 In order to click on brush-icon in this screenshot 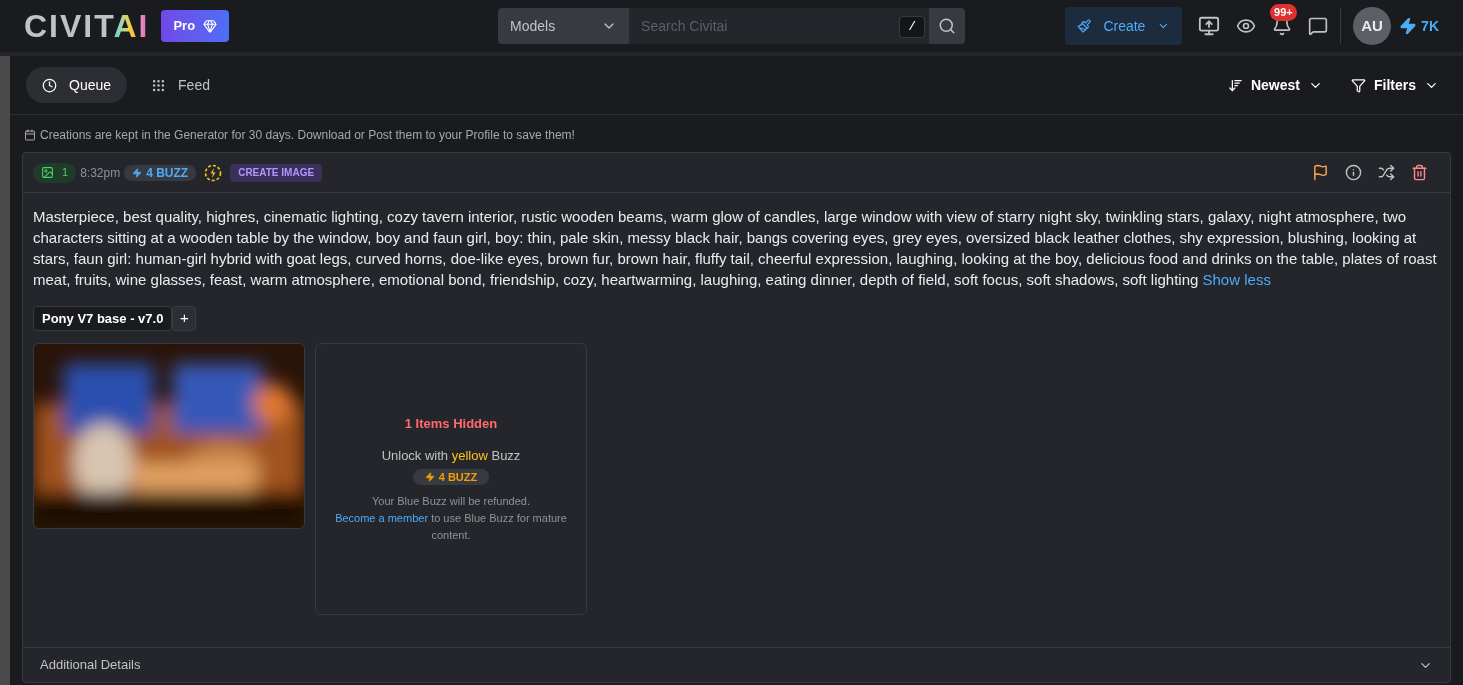, I will do `click(1084, 26)`.